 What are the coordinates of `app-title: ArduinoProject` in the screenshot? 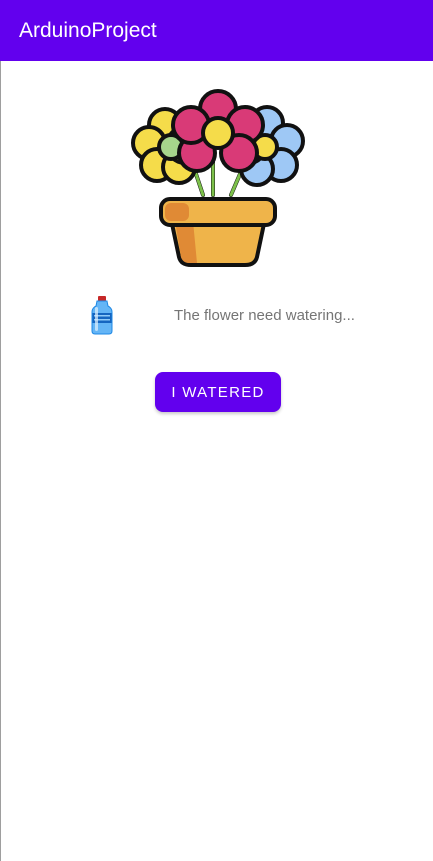 It's located at (88, 30).